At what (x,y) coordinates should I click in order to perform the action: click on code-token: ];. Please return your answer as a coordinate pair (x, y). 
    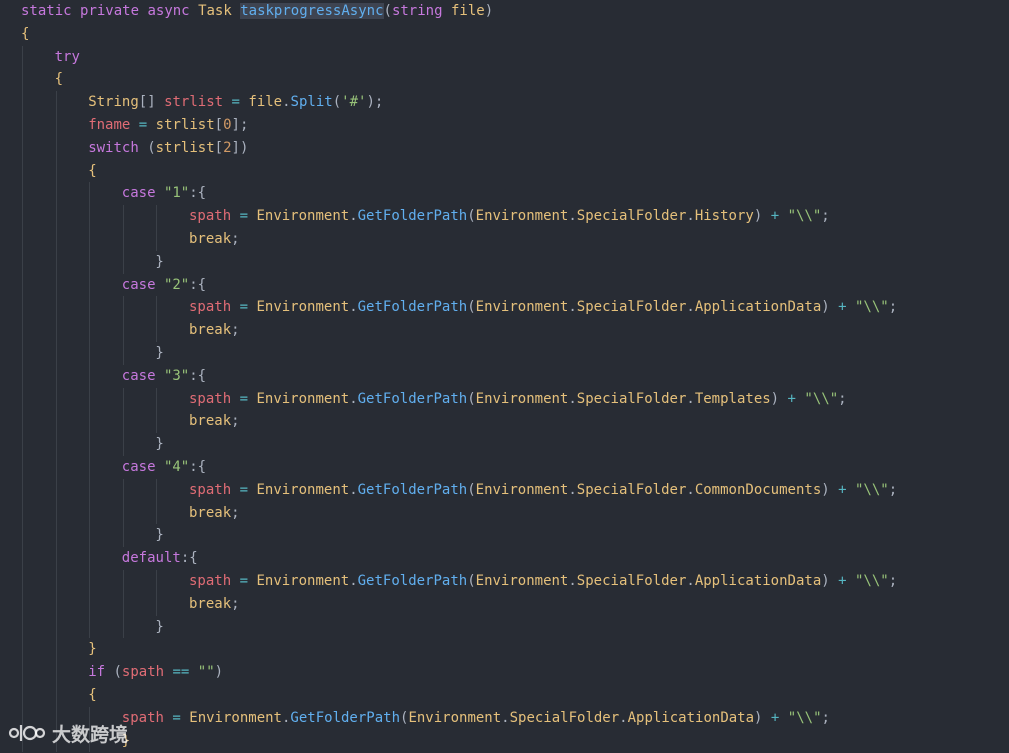
    Looking at the image, I should click on (240, 125).